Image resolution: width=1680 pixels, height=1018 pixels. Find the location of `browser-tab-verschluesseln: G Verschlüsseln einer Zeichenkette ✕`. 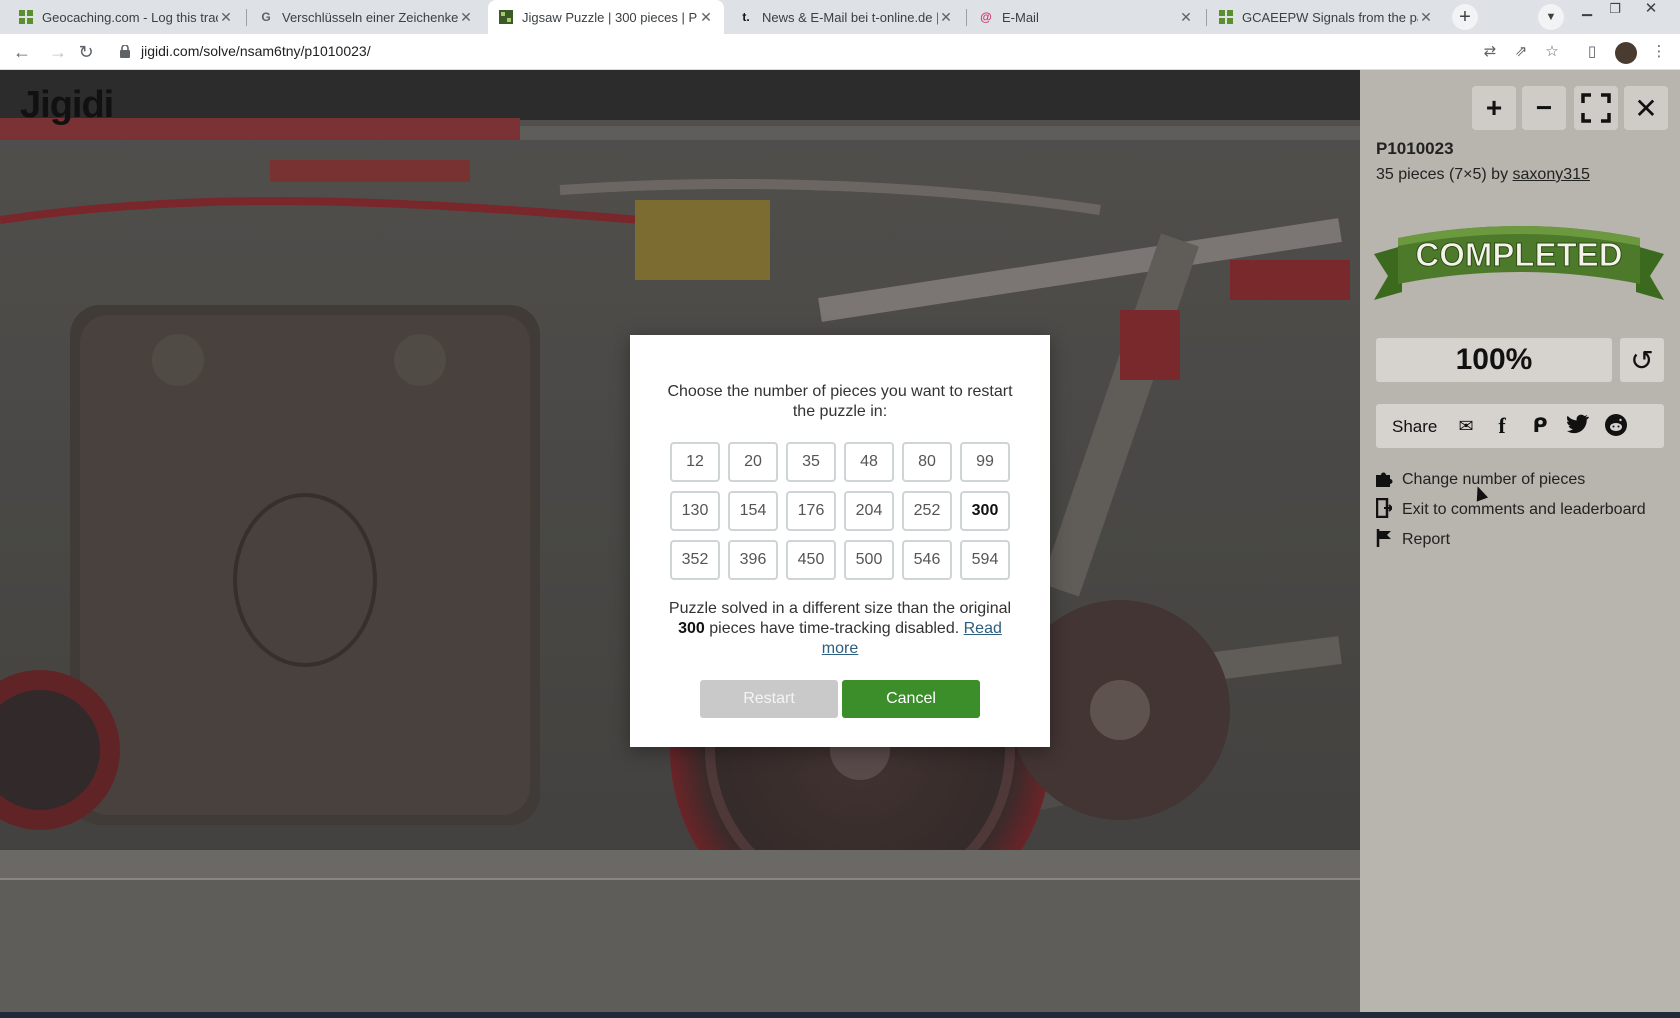

browser-tab-verschluesseln: G Verschlüsseln einer Zeichenkette ✕ is located at coordinates (366, 17).